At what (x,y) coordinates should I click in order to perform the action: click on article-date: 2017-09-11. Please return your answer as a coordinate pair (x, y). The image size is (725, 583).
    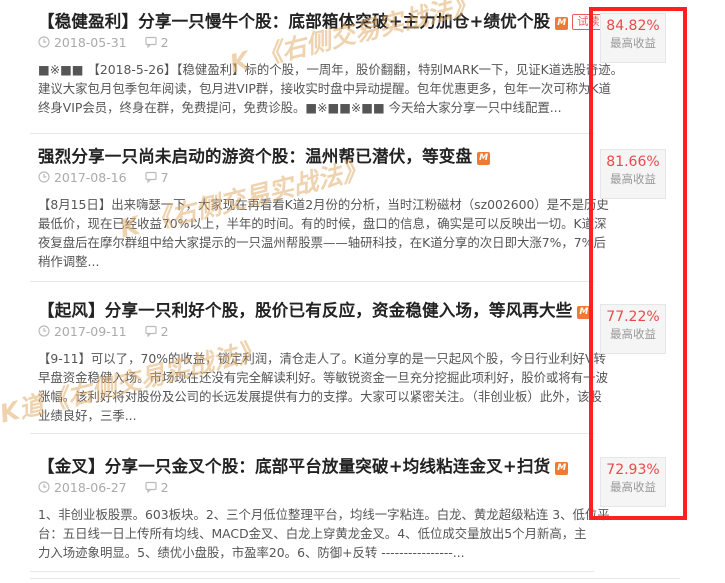
    Looking at the image, I should click on (90, 331).